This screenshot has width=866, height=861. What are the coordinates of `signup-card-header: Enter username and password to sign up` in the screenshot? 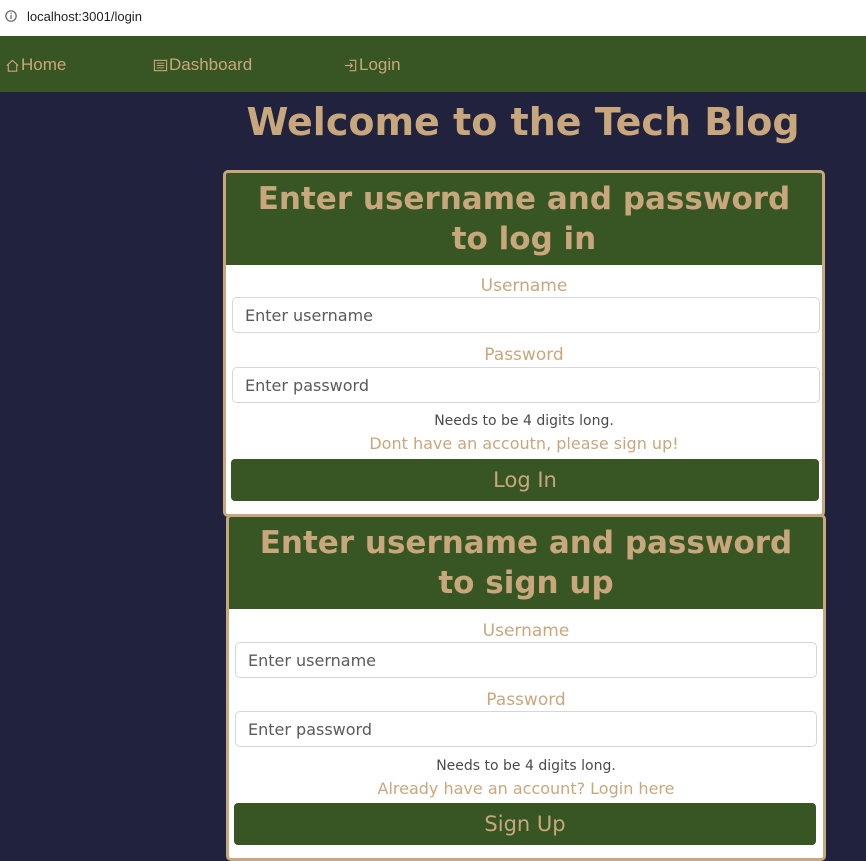 It's located at (526, 563).